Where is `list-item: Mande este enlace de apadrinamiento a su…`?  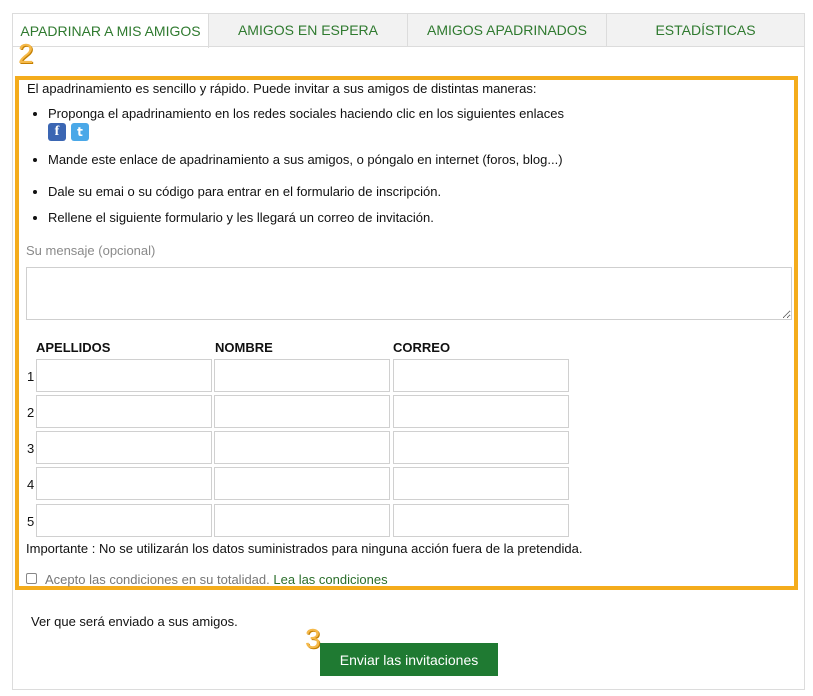
list-item: Mande este enlace de apadrinamiento a su… is located at coordinates (398, 168).